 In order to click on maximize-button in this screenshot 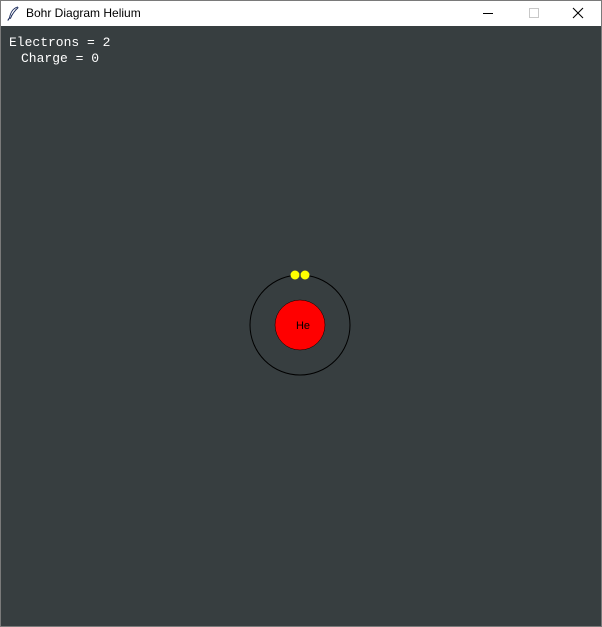, I will do `click(534, 13)`.